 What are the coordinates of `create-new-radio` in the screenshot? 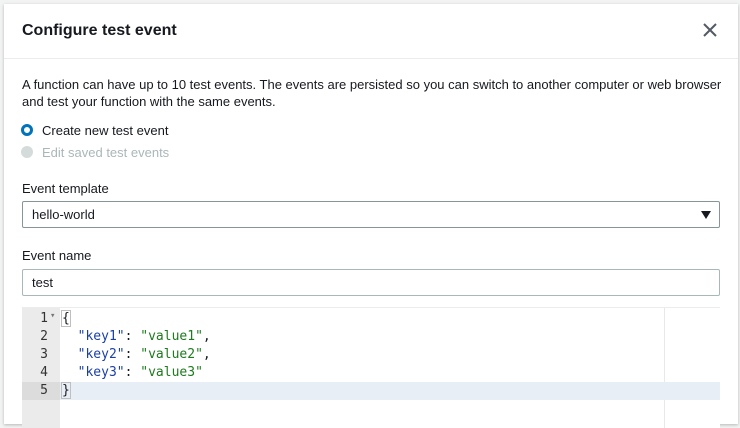 It's located at (27, 130).